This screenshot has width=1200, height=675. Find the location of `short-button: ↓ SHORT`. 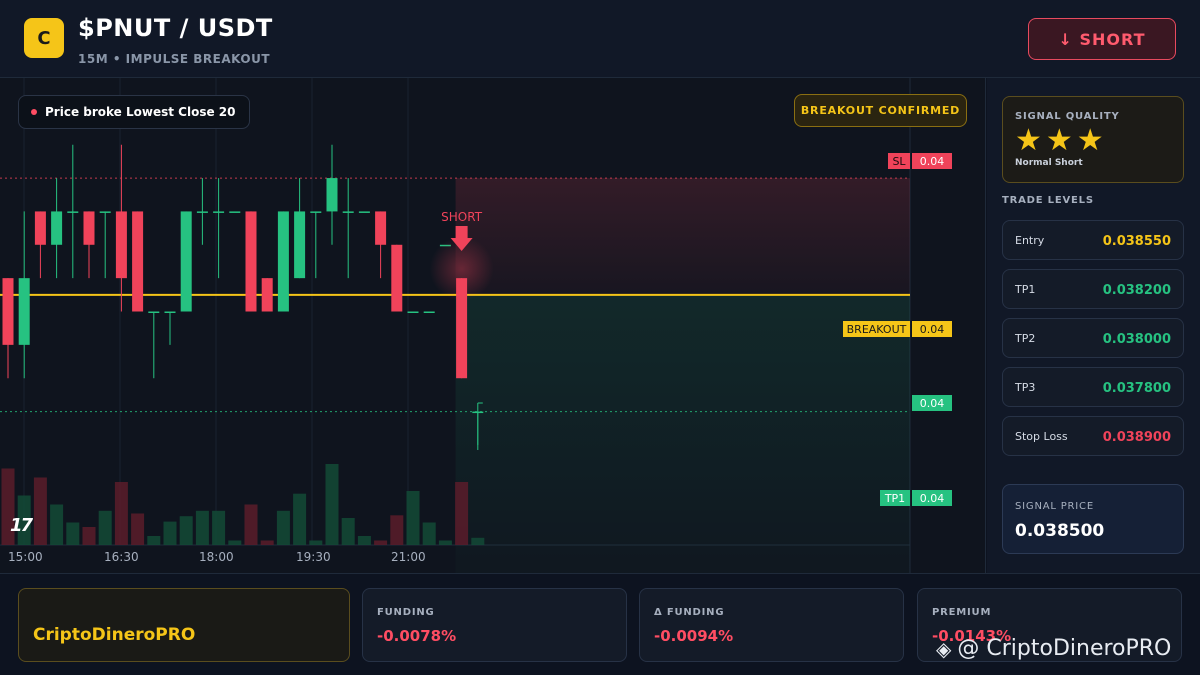

short-button: ↓ SHORT is located at coordinates (1102, 39).